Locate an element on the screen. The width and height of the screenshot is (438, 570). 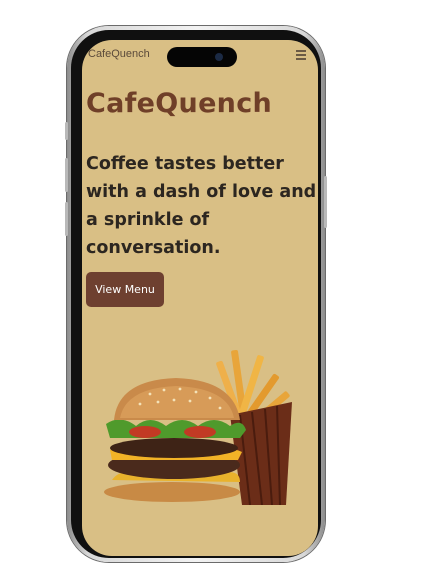
view-menu-button: View Menu is located at coordinates (125, 289).